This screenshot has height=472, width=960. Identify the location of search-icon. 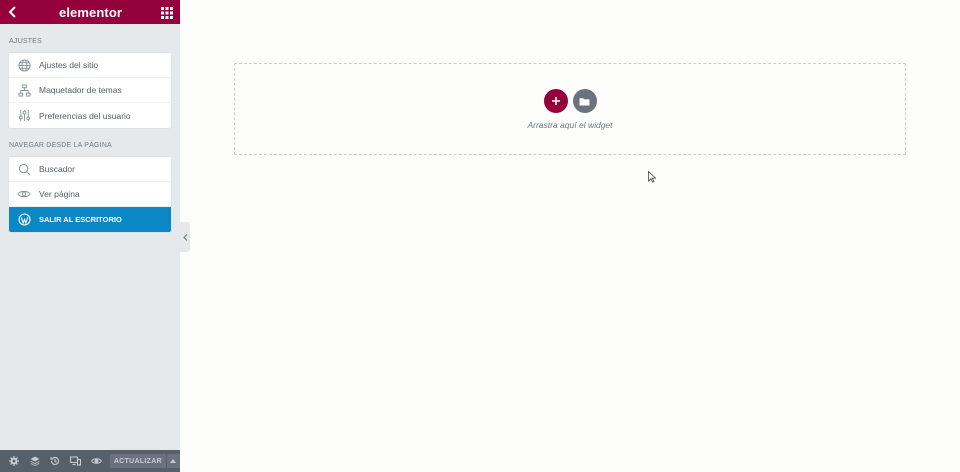
(24, 169).